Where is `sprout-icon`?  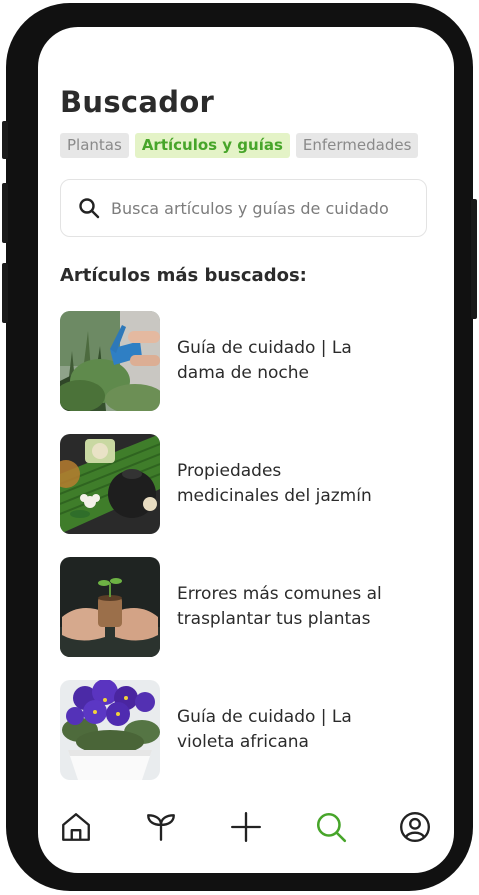
sprout-icon is located at coordinates (161, 827).